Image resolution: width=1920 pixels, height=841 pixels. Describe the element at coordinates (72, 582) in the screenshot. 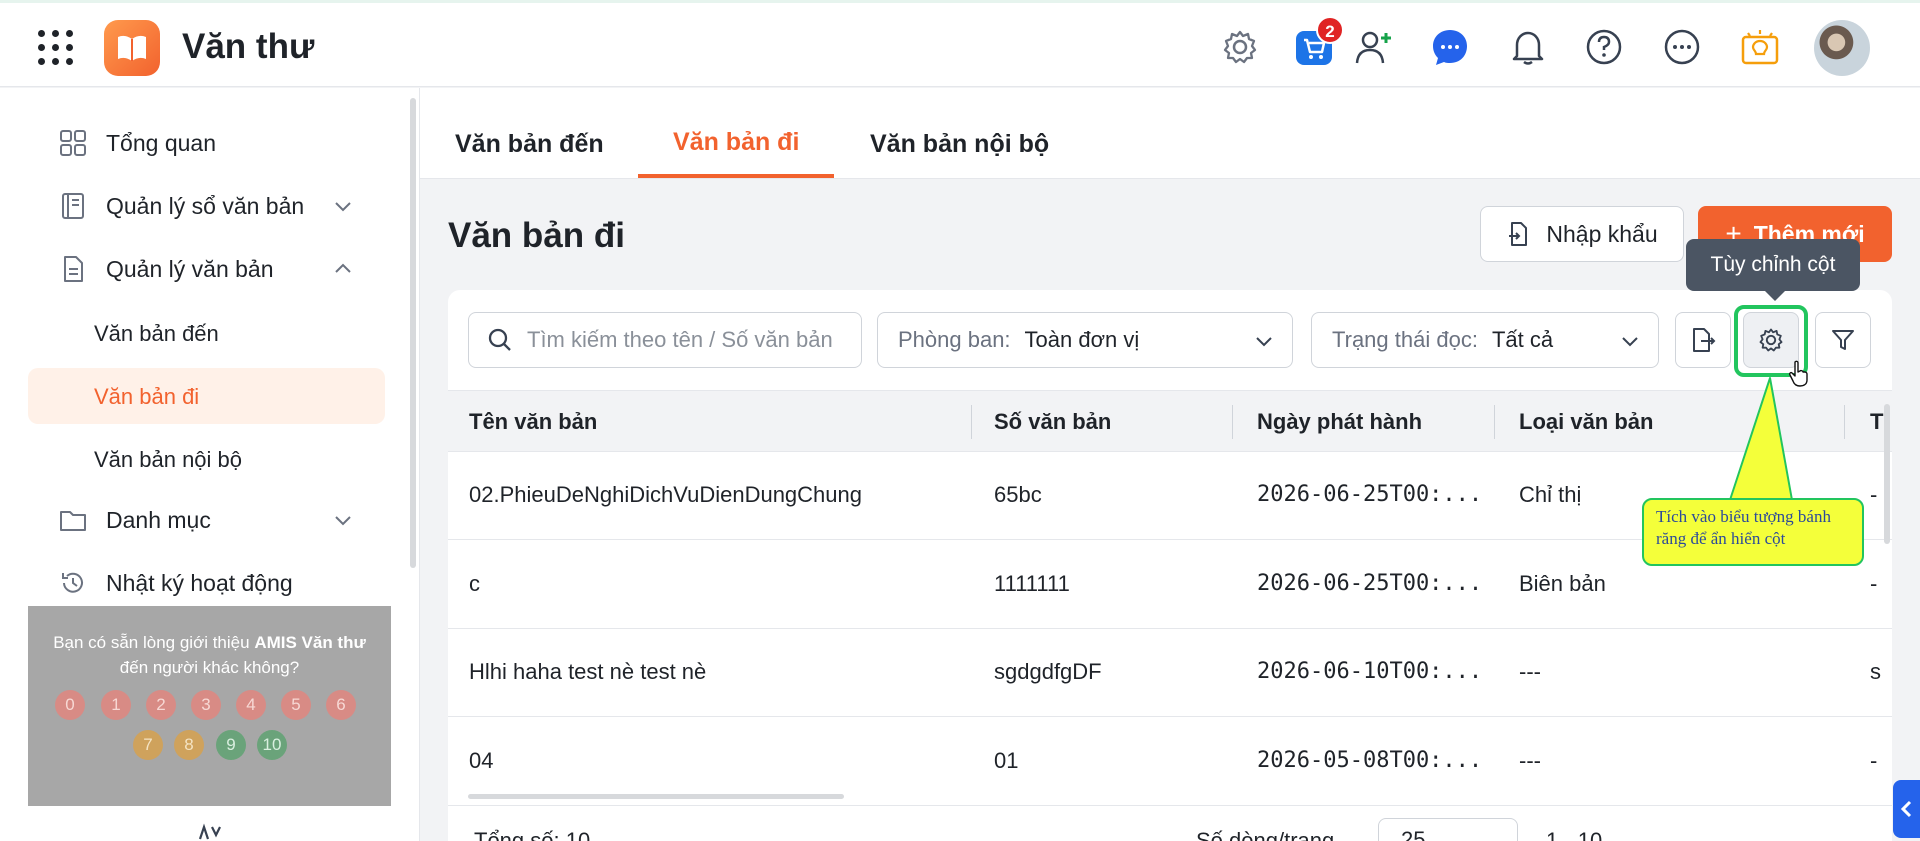

I see `history-icon` at that location.